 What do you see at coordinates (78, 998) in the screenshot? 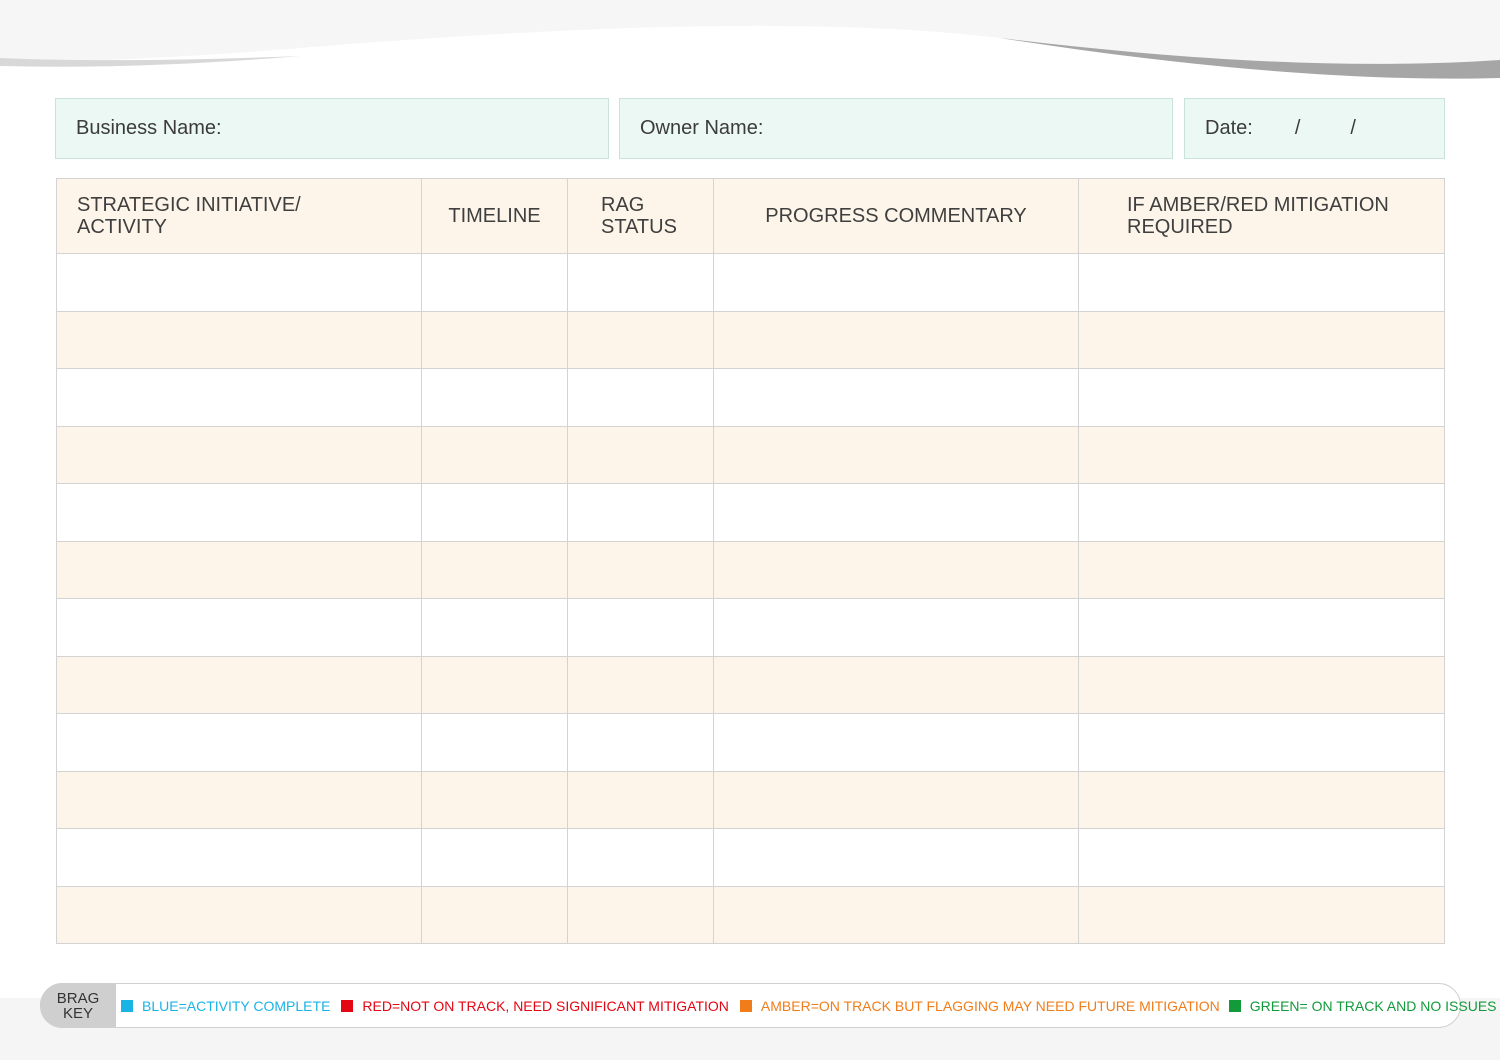
I see `brag-key-badge-line1: BRAG` at bounding box center [78, 998].